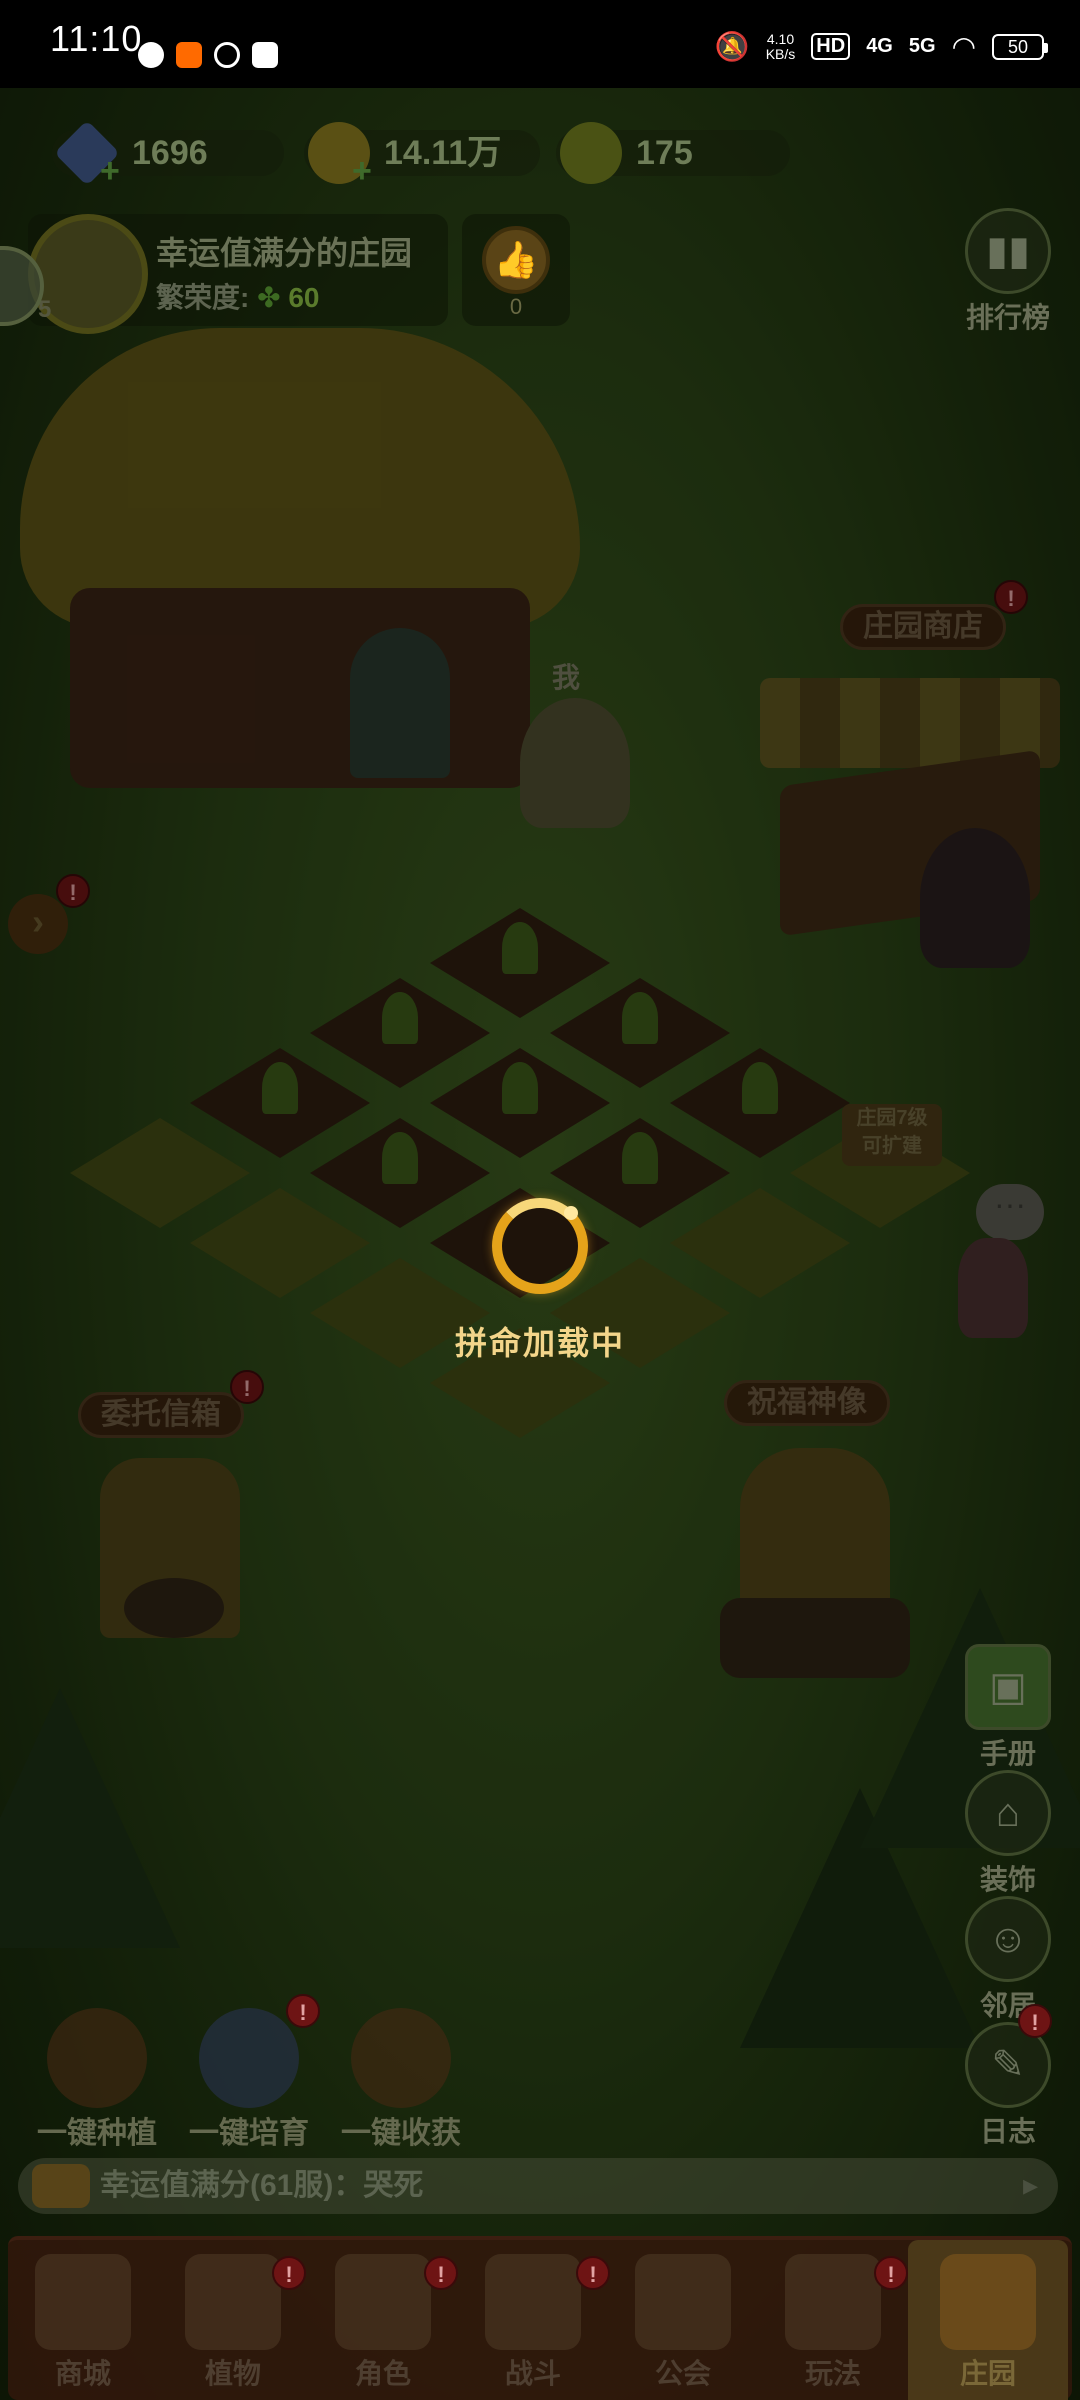 The image size is (1080, 2400). What do you see at coordinates (540, 44) in the screenshot?
I see `status-bar: 11:10 🔕 4.10 KB/s HD 4G 5G ◠ 50` at bounding box center [540, 44].